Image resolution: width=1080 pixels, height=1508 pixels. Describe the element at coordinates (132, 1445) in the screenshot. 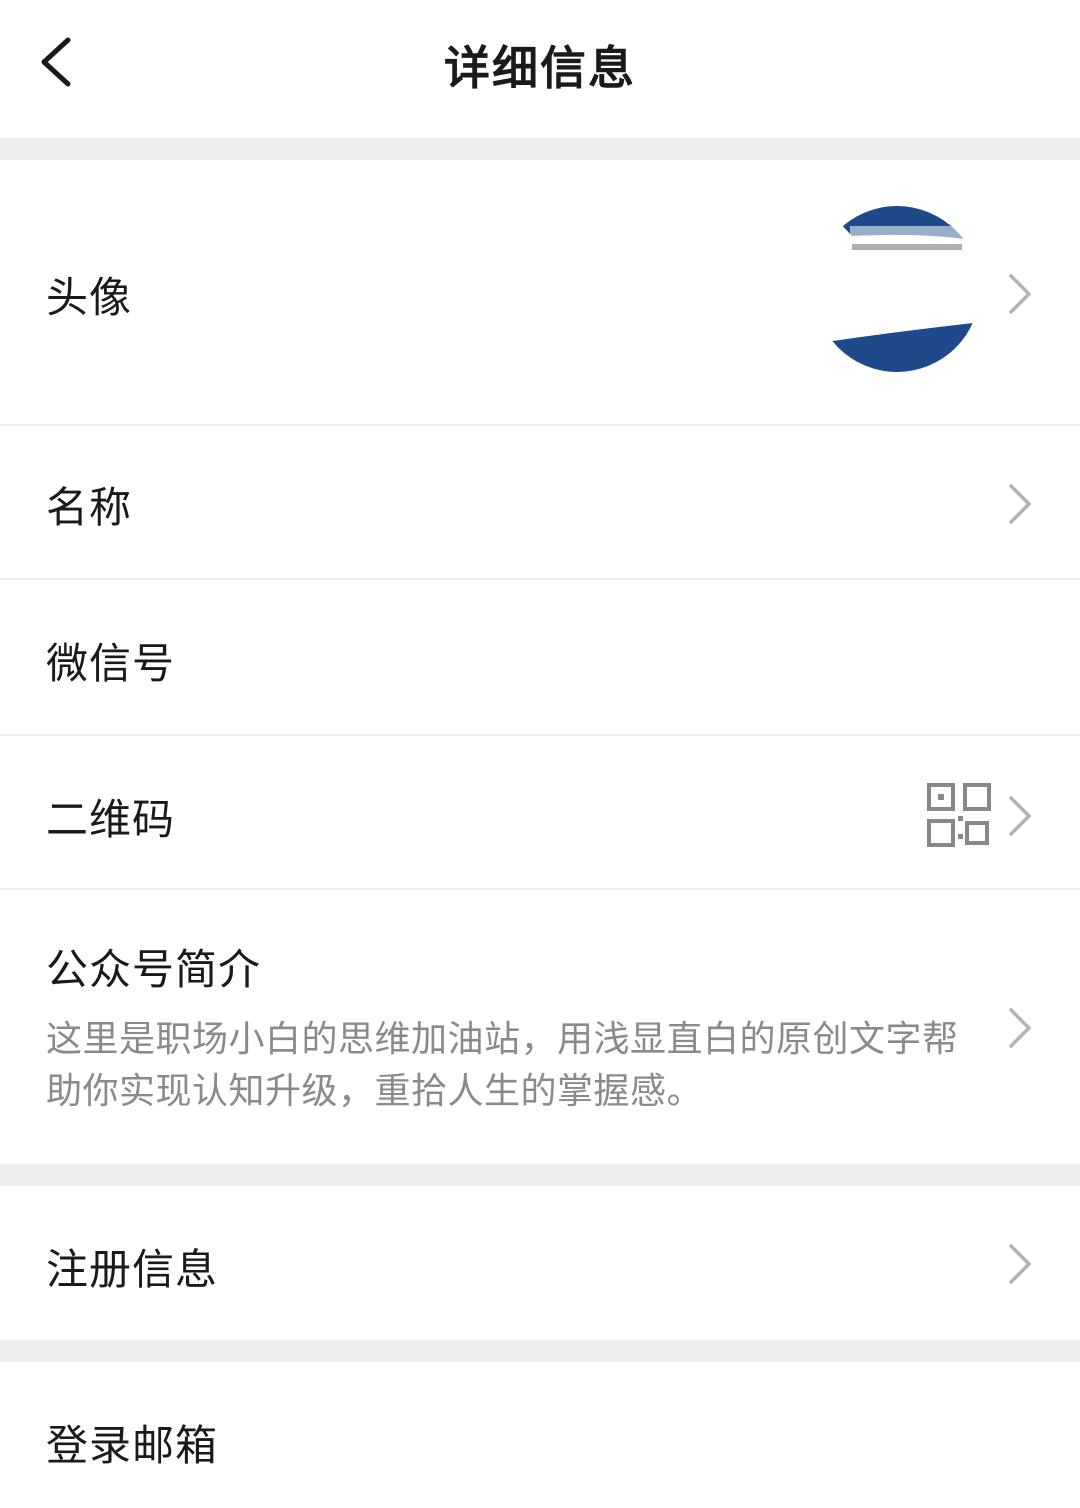

I see `login-email-label: 登录邮箱` at that location.